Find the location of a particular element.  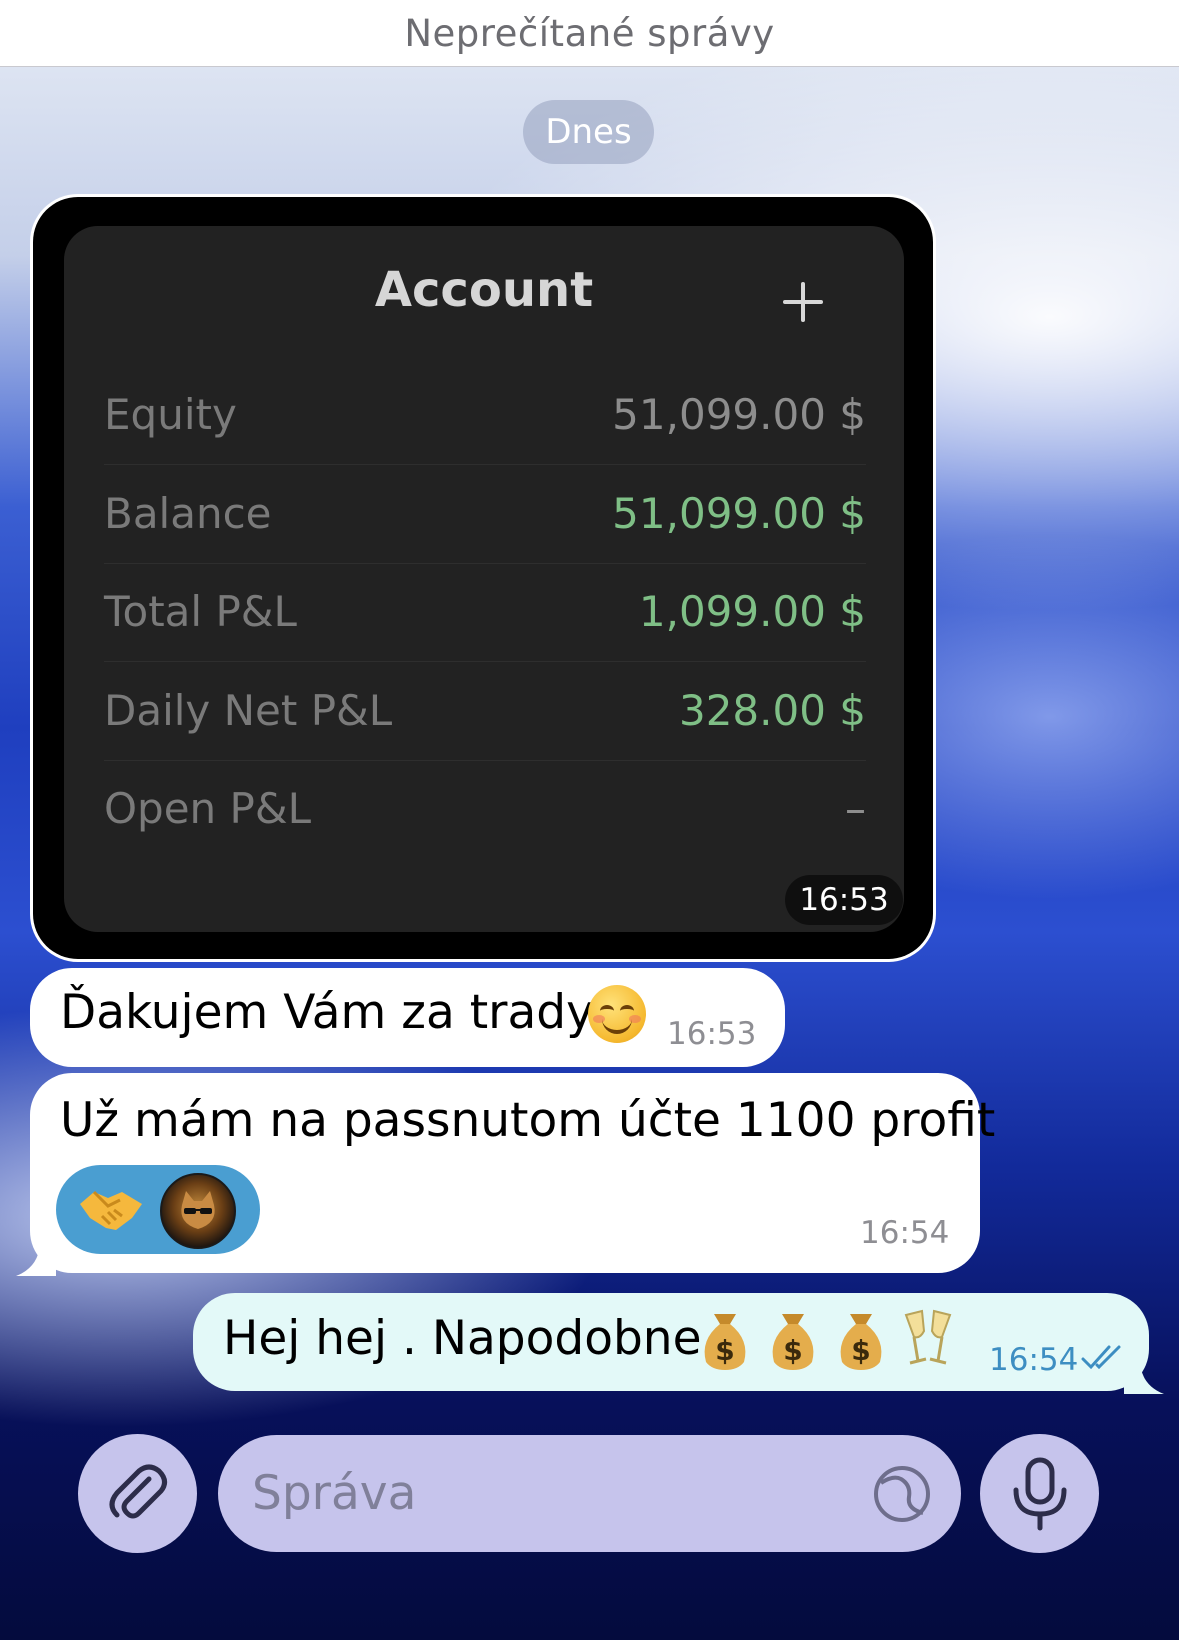

account-row-total-pnl: Total P&L 1,099.00 $ is located at coordinates (485, 611).